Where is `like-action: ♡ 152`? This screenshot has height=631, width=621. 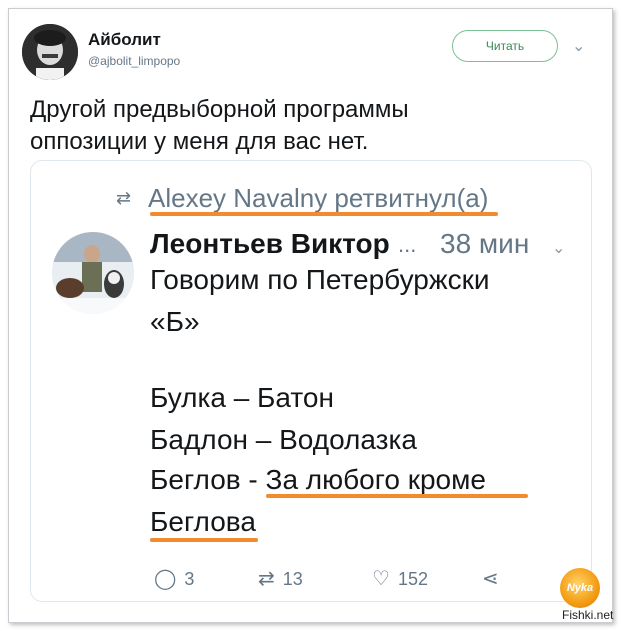
like-action: ♡ 152 is located at coordinates (400, 578).